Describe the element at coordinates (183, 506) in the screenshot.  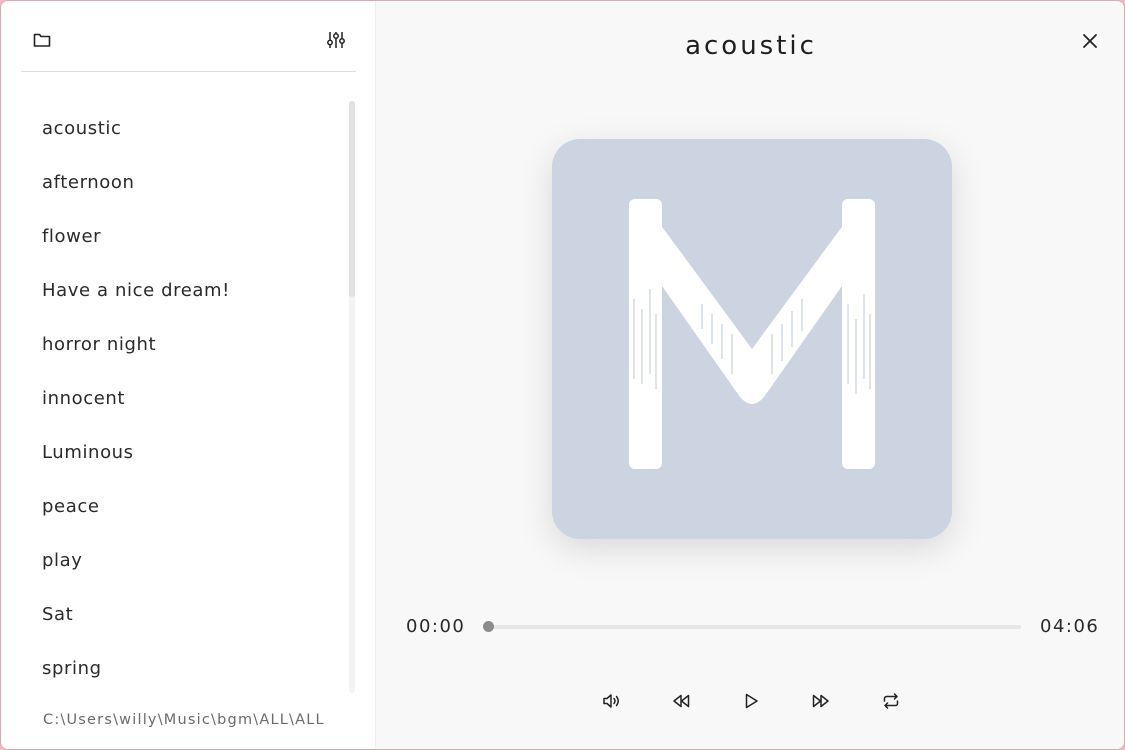
I see `song-list-item: peace` at that location.